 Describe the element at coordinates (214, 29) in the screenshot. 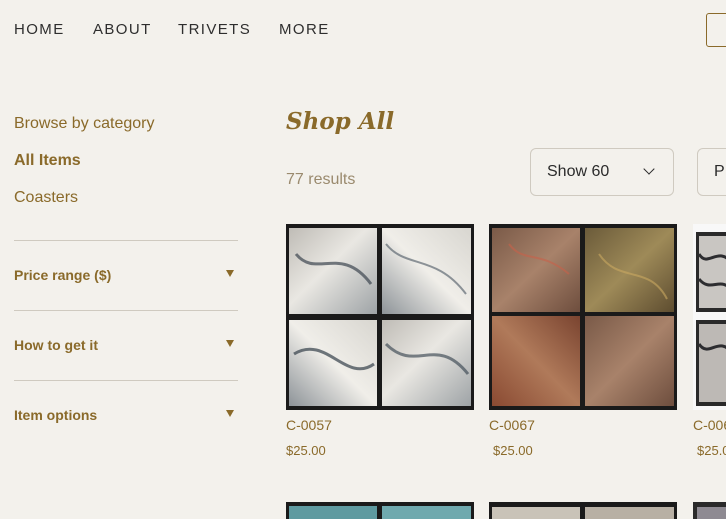

I see `nav-trivets: TRIVETS` at that location.